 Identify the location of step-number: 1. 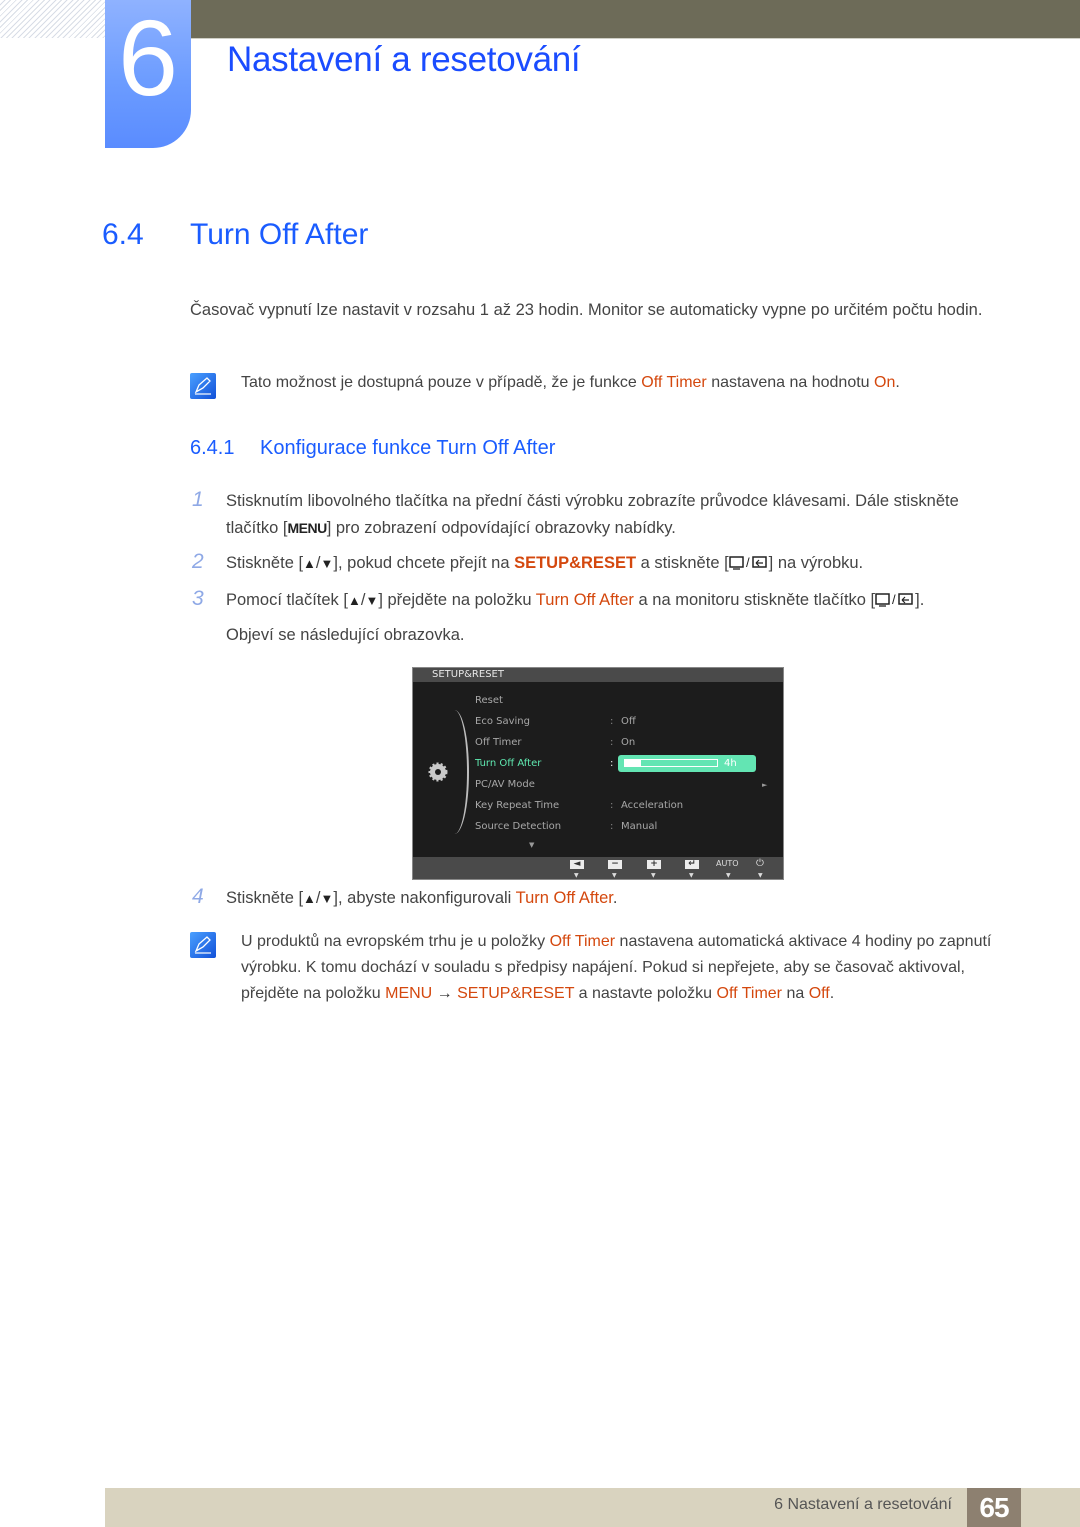
(198, 499).